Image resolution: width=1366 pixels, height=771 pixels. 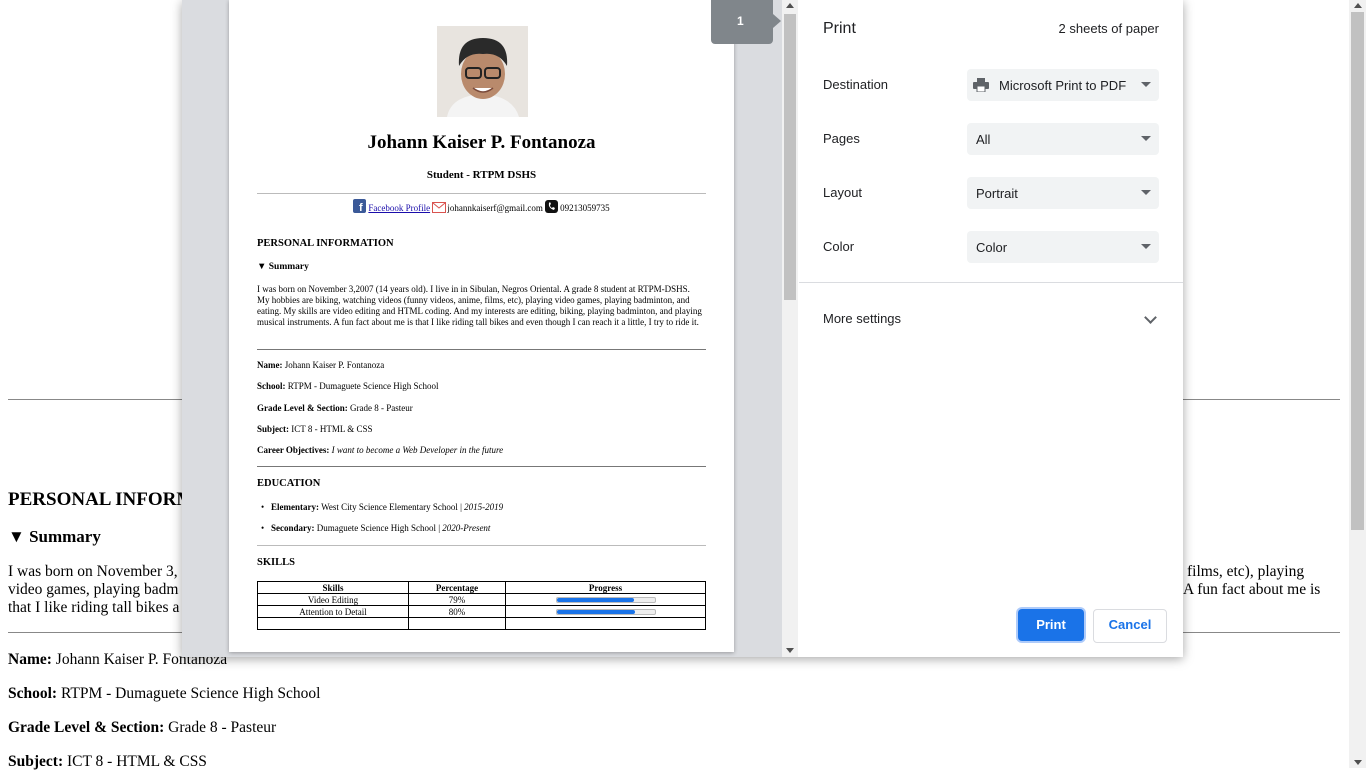 What do you see at coordinates (1063, 139) in the screenshot?
I see `pages-select: All` at bounding box center [1063, 139].